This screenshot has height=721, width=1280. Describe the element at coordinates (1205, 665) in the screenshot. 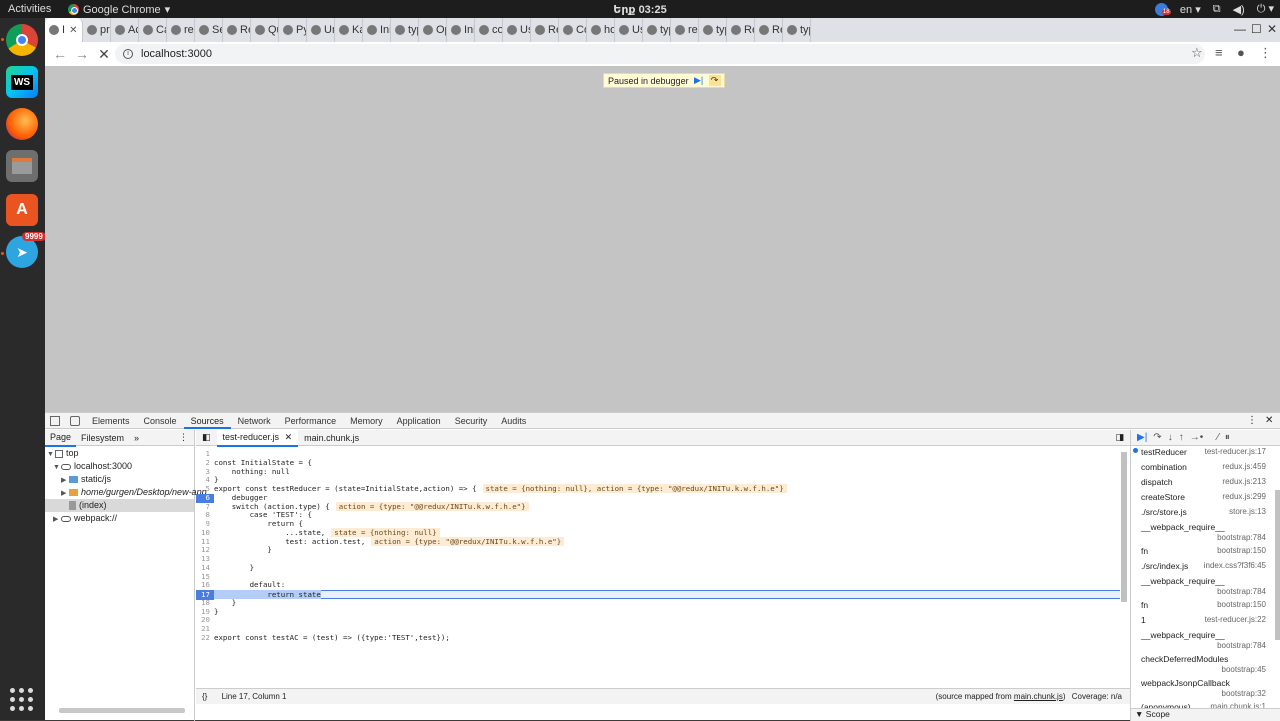

I see `call-frame: checkDeferredModules bootstrap:45` at that location.